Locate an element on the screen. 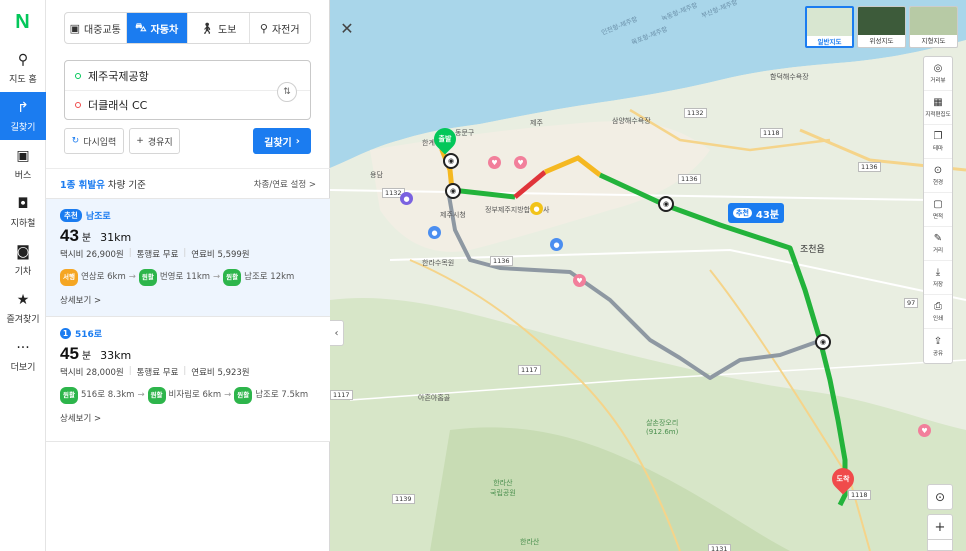 The width and height of the screenshot is (966, 551). route-costs: 택시비 26,900원 | 통행료 무료 | 연료비 5,599원 is located at coordinates (188, 254).